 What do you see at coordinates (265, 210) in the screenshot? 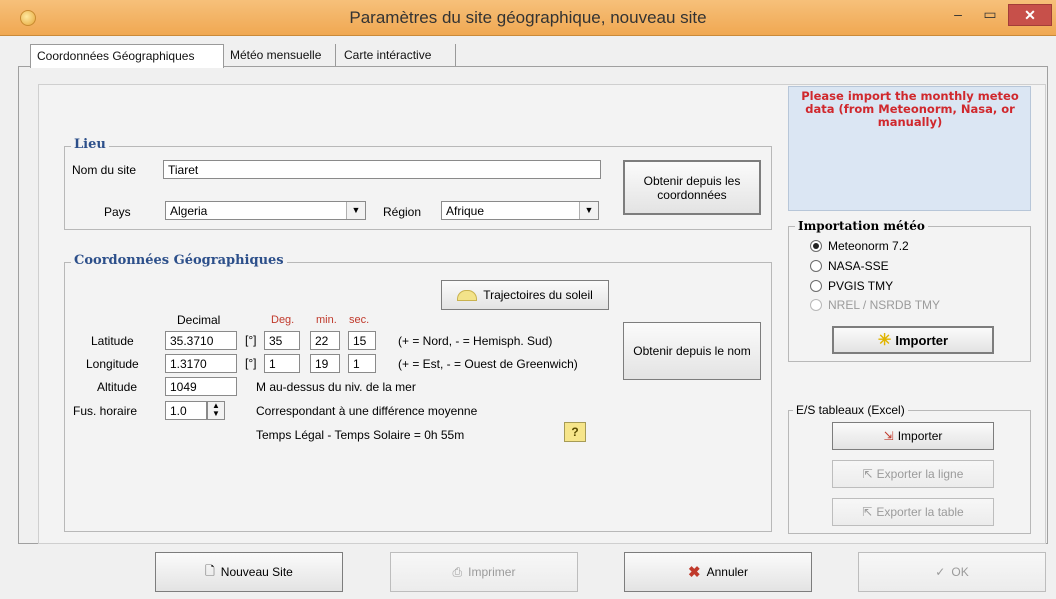
I see `country-select: Algeria ▼` at bounding box center [265, 210].